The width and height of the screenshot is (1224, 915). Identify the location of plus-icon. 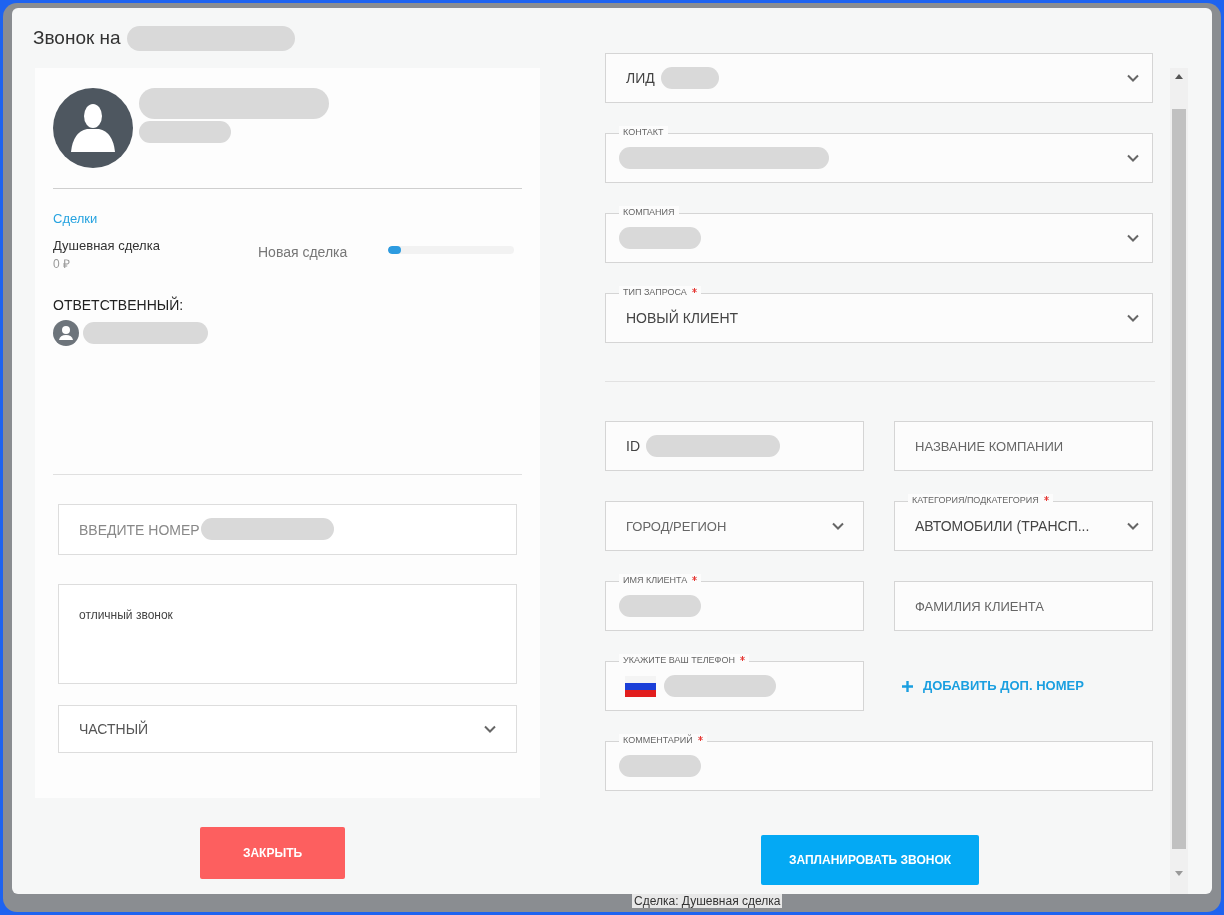
(907, 686).